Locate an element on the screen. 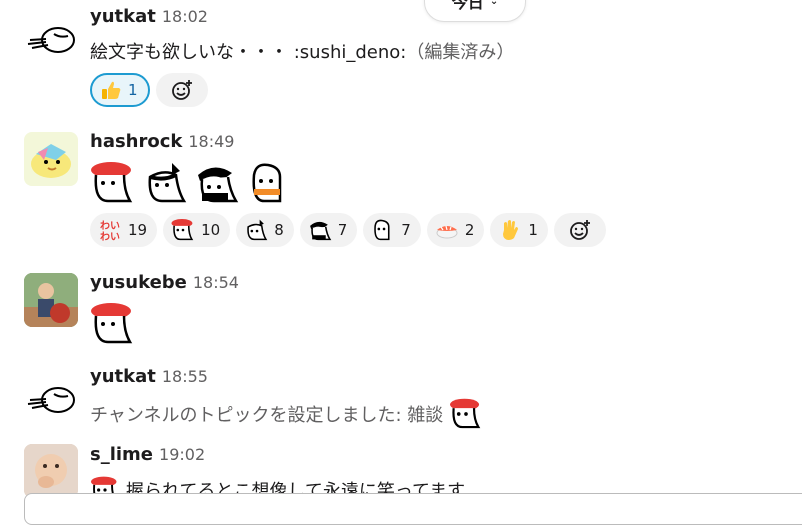 The width and height of the screenshot is (802, 525). message-item: yutkat 18:55 チャンネルのトピックを設定しました: 雑談 is located at coordinates (401, 395).